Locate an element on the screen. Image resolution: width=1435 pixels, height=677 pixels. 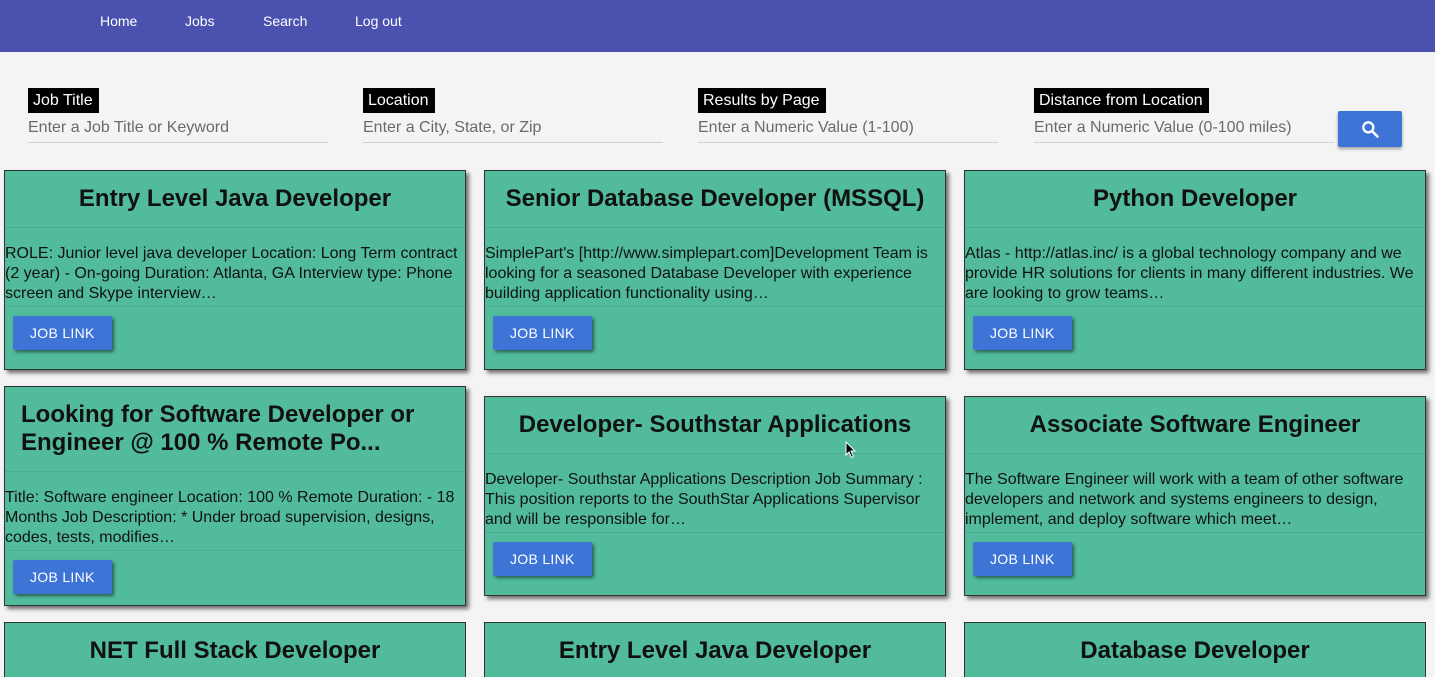
job-card: NET Full Stack Developer is located at coordinates (235, 649).